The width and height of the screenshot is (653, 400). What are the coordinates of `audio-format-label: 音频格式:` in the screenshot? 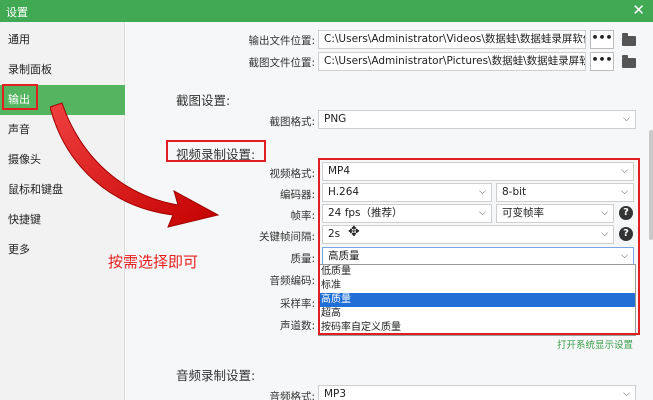 It's located at (292, 395).